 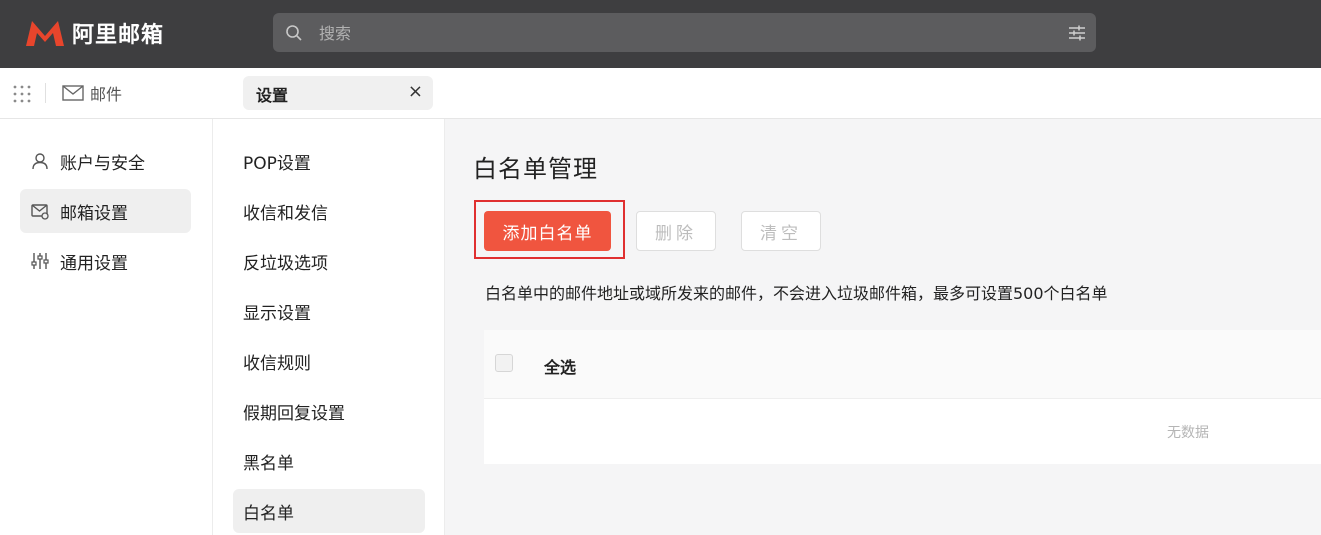 What do you see at coordinates (329, 311) in the screenshot?
I see `subnav-item-display: 显示设置` at bounding box center [329, 311].